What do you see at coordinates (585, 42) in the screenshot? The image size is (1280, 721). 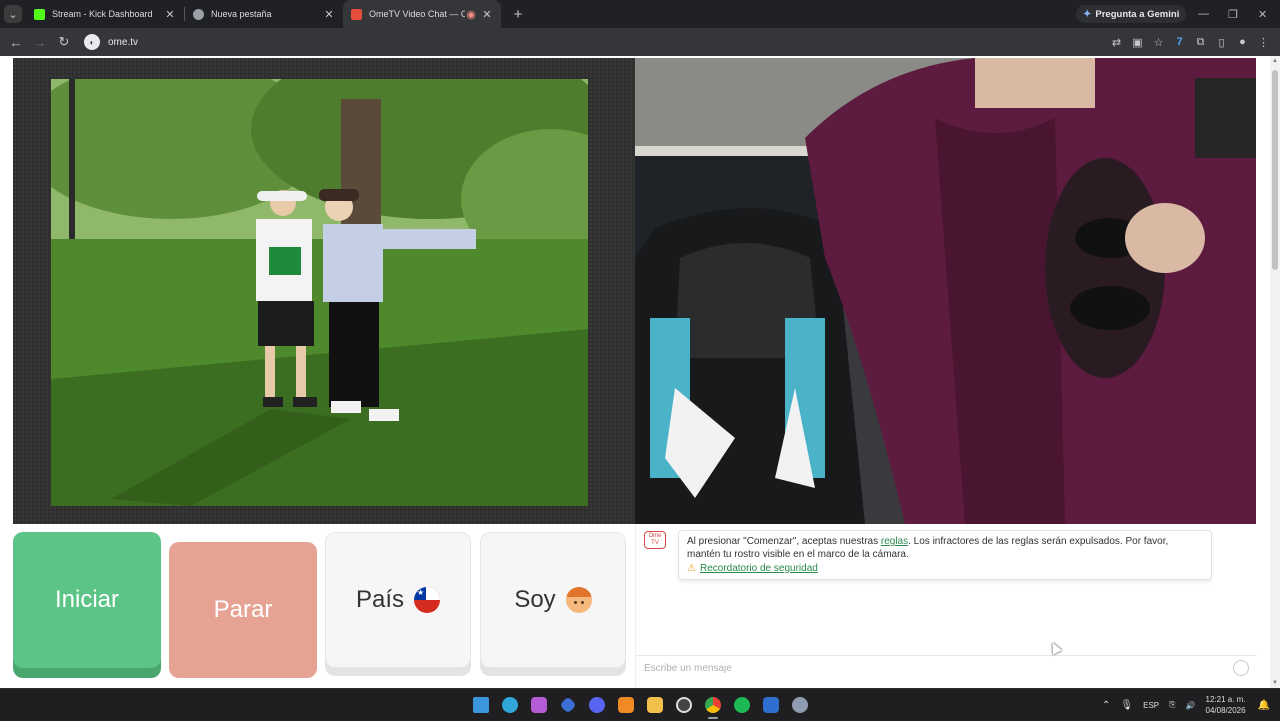 I see `address-bar: ◐ ome.tv` at bounding box center [585, 42].